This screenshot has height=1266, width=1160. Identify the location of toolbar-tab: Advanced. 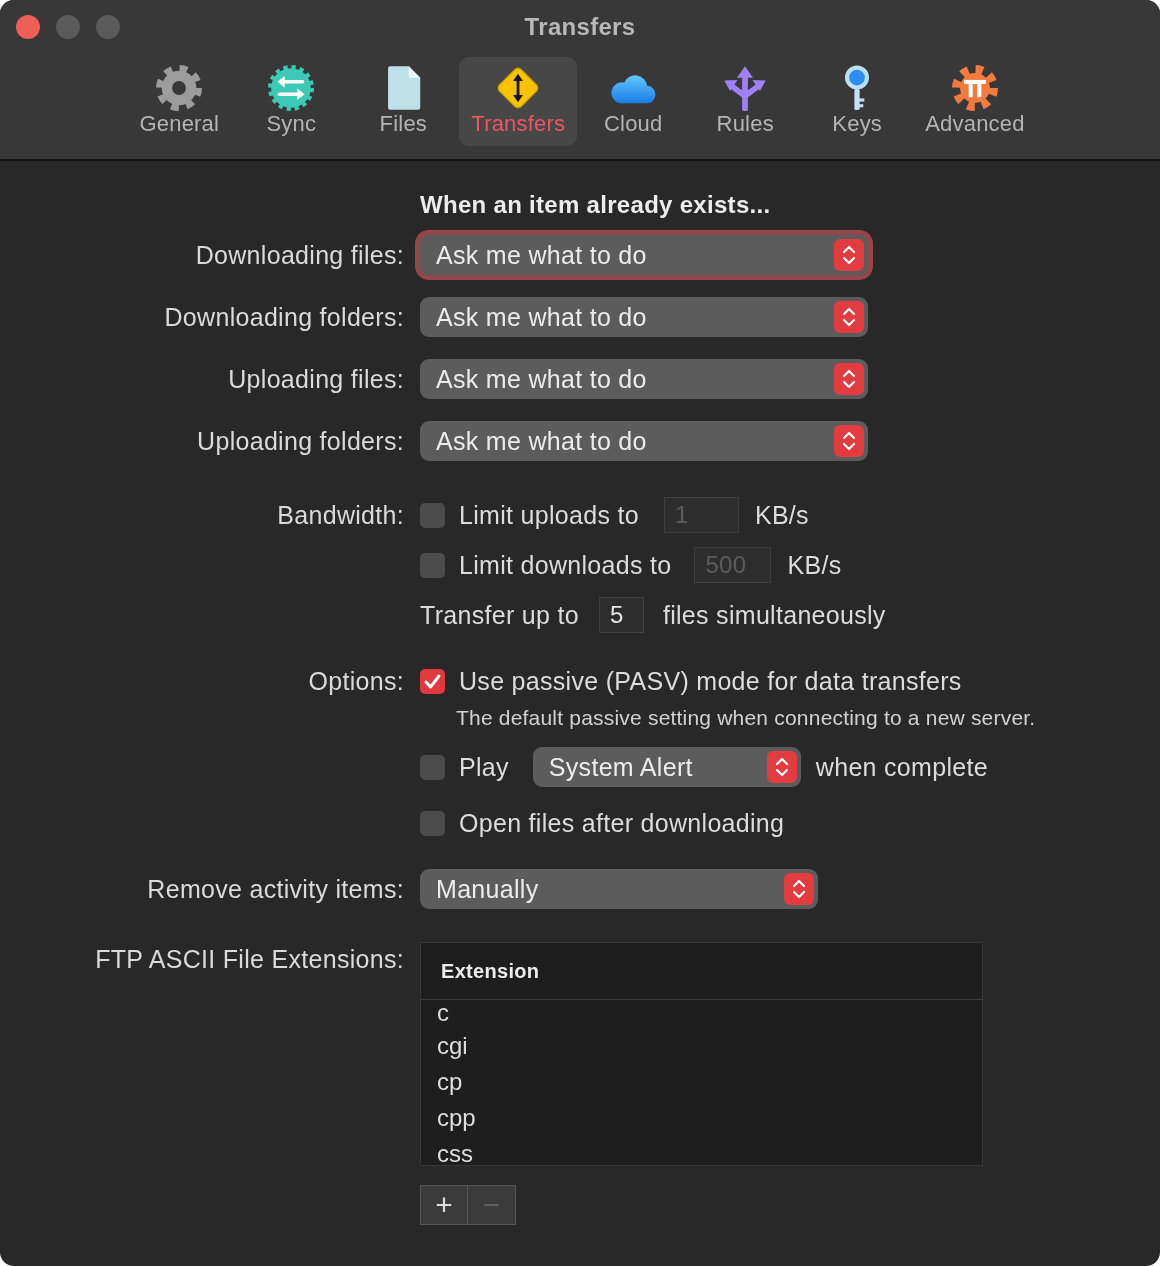
(975, 101).